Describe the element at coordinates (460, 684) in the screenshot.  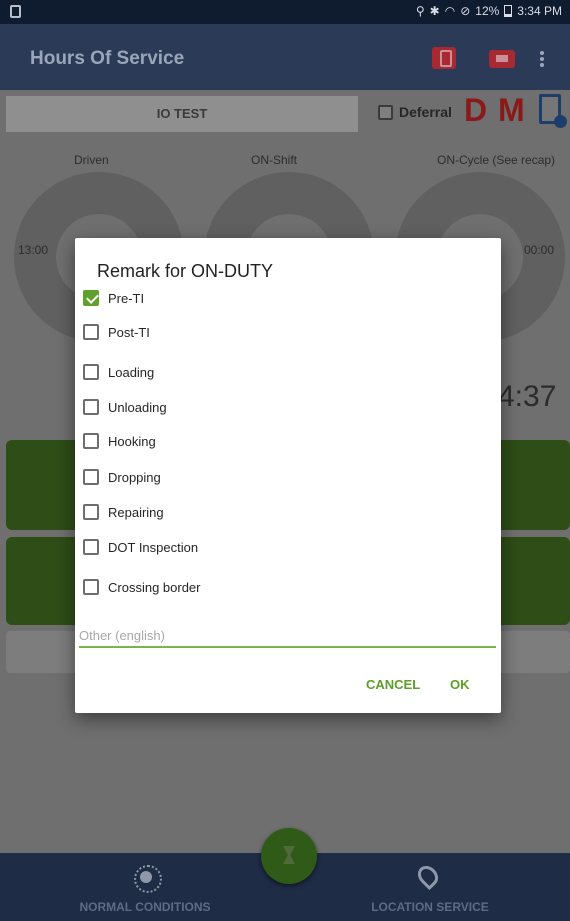
I see `ok-button: OK` at that location.